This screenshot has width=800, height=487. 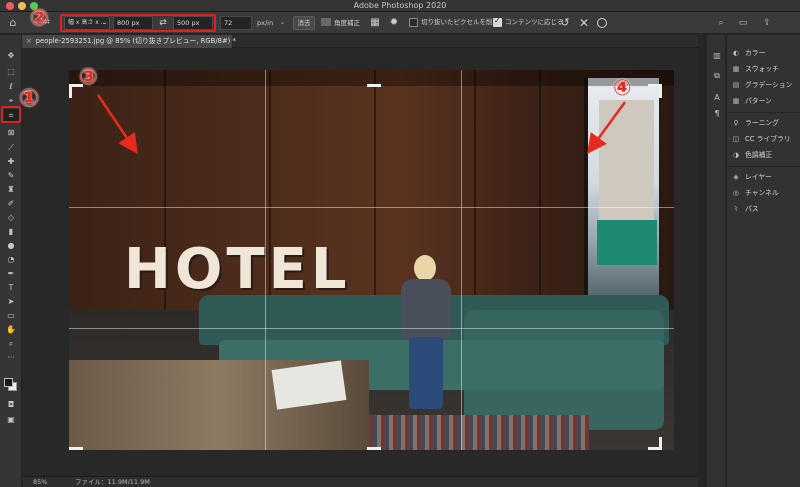 I want to click on crop-handle-top, so click(x=374, y=85).